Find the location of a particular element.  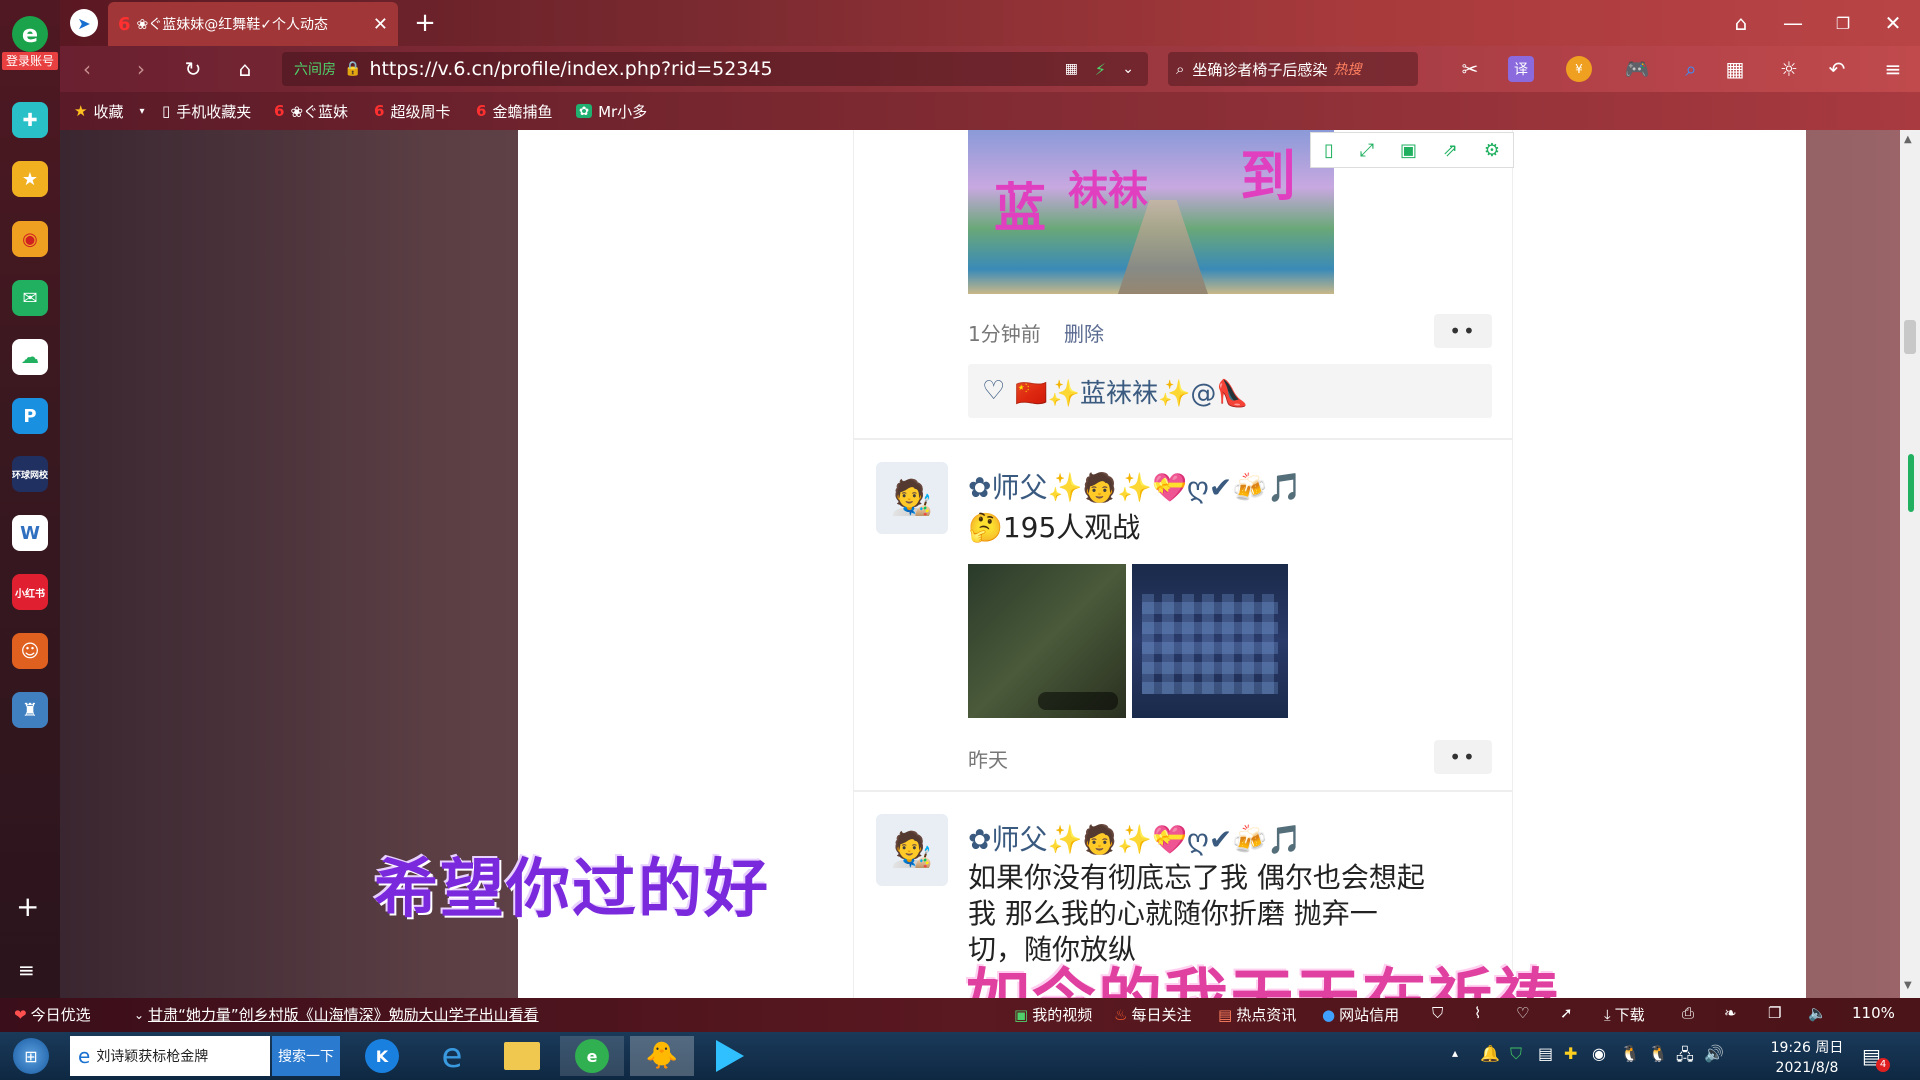

find-icon: ⌕ is located at coordinates (1691, 69).